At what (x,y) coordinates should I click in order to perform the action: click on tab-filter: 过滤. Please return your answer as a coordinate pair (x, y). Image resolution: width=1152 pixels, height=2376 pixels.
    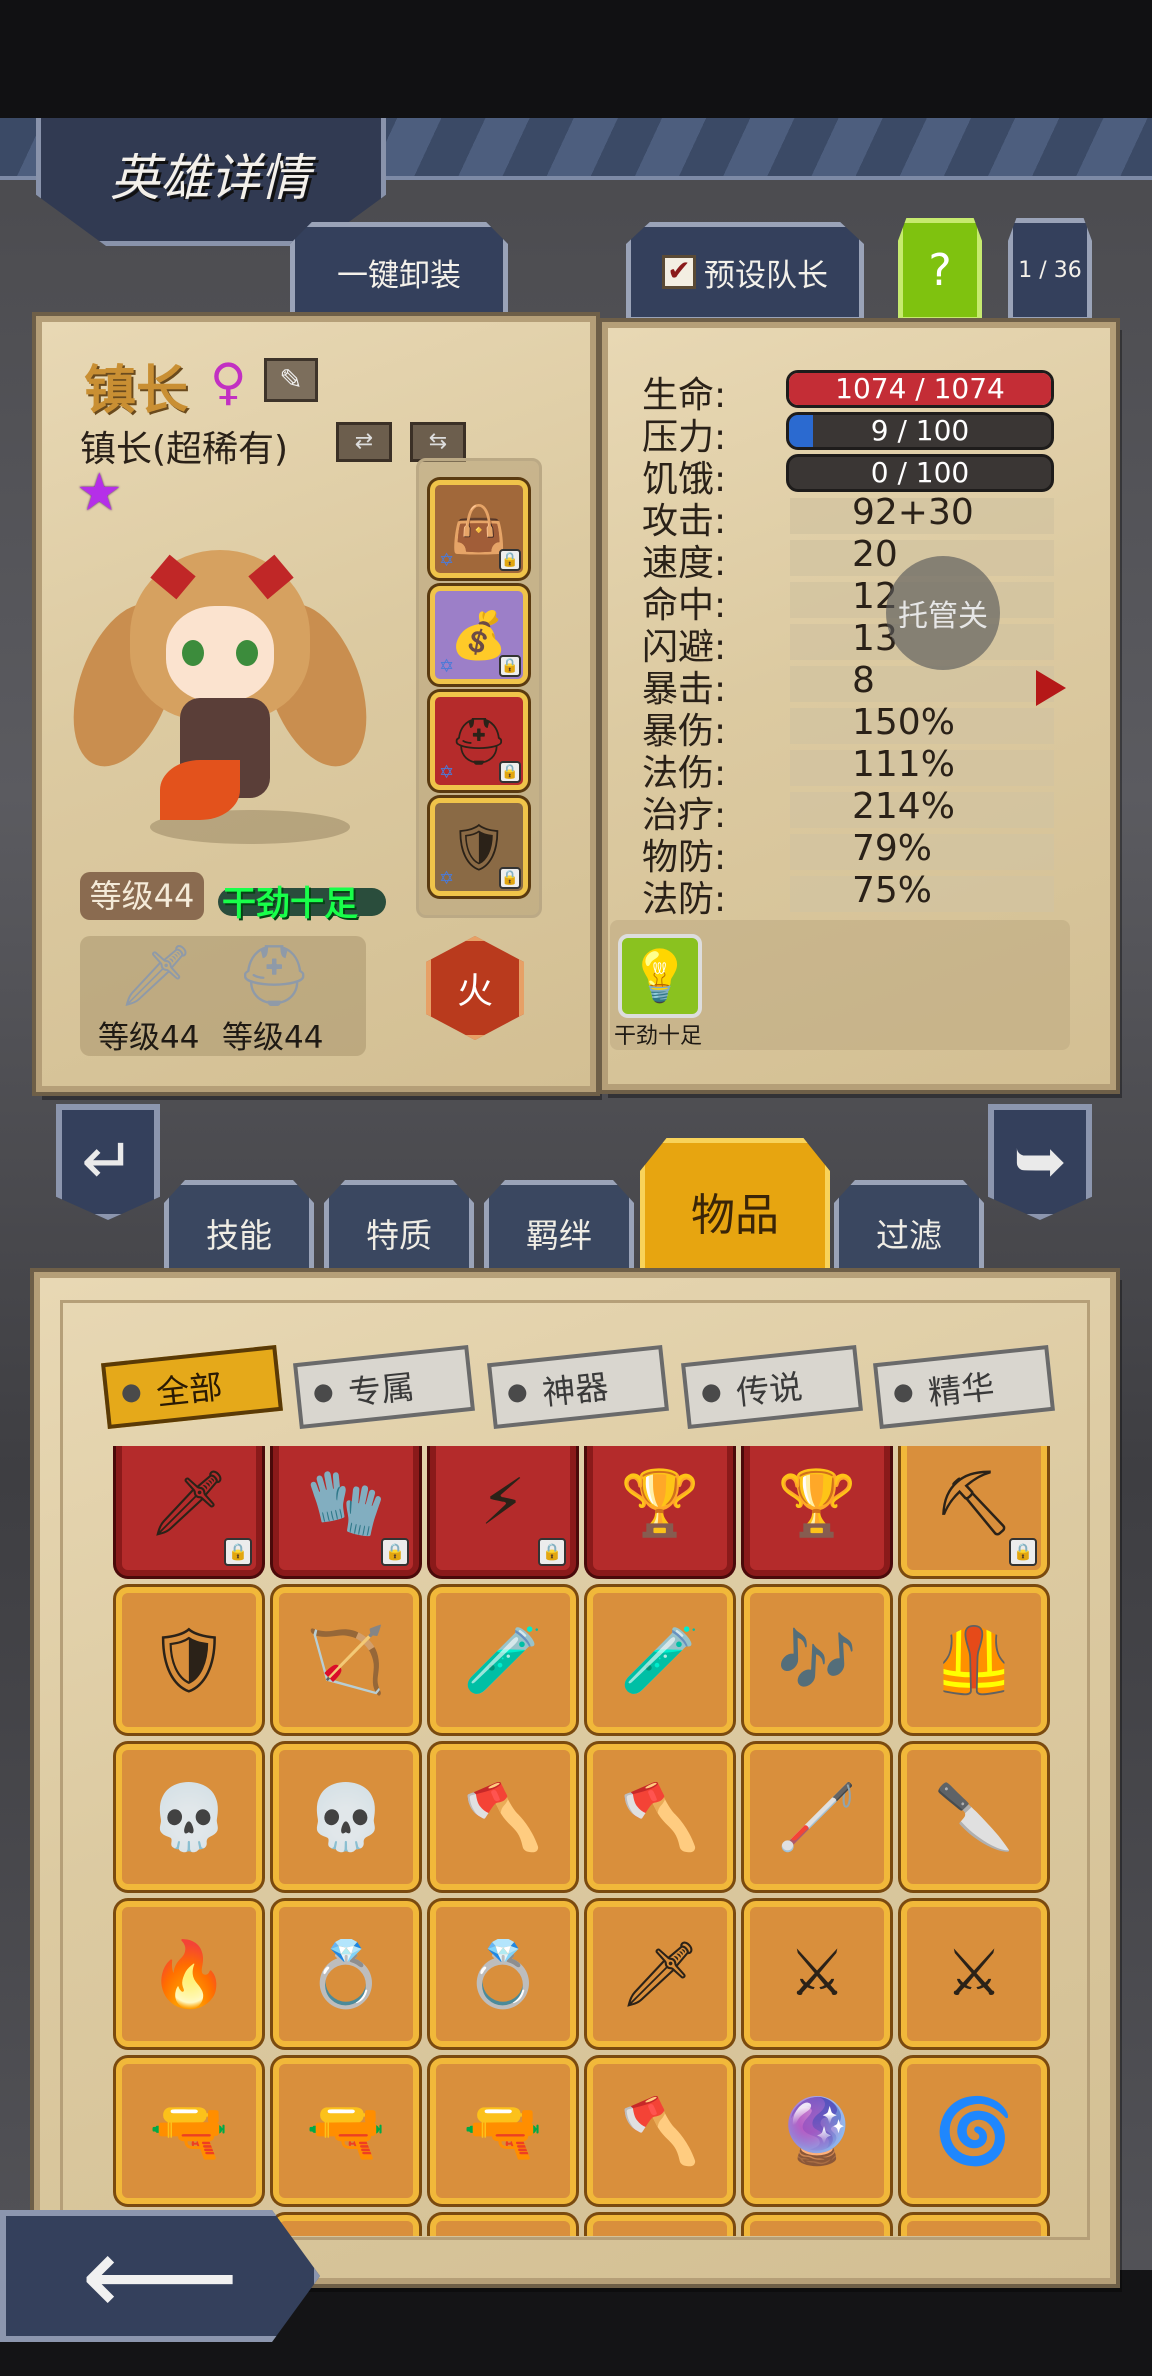
    Looking at the image, I should click on (909, 1228).